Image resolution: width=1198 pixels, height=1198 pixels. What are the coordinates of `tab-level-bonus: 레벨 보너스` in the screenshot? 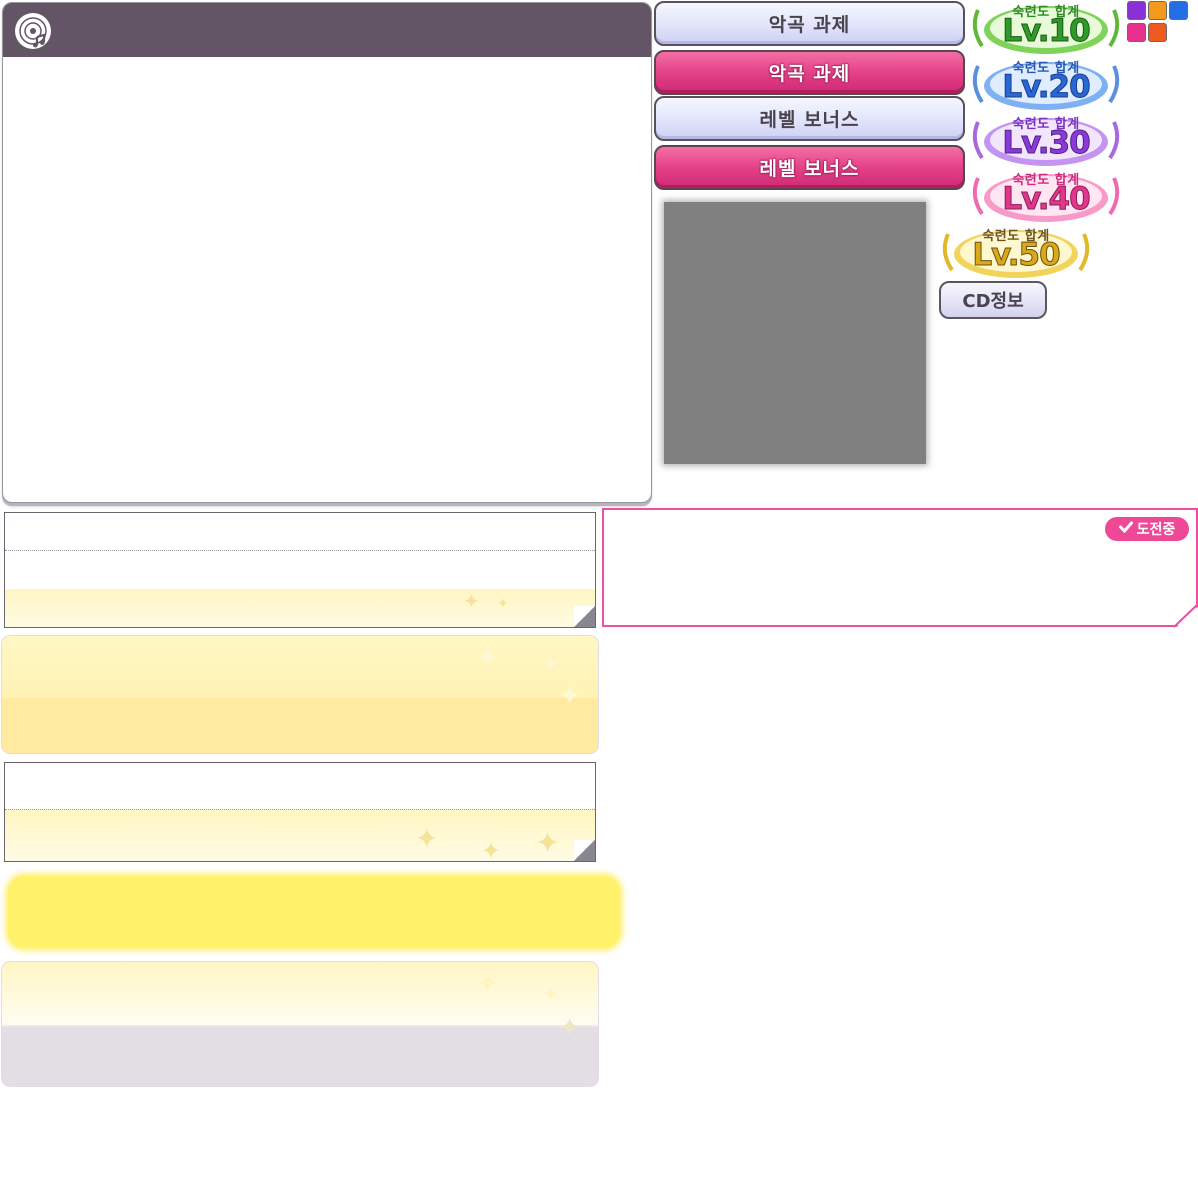 It's located at (809, 118).